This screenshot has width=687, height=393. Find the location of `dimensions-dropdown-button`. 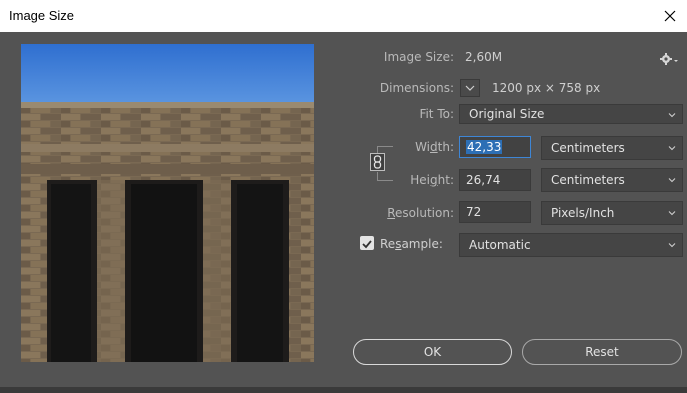

dimensions-dropdown-button is located at coordinates (470, 88).